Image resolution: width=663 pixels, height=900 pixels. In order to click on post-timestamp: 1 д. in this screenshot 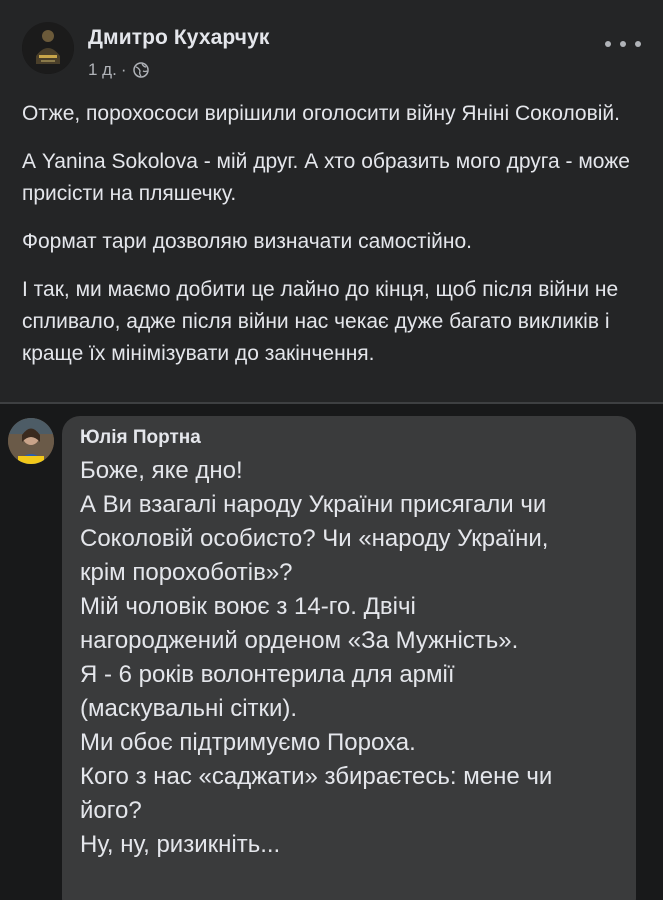, I will do `click(102, 70)`.